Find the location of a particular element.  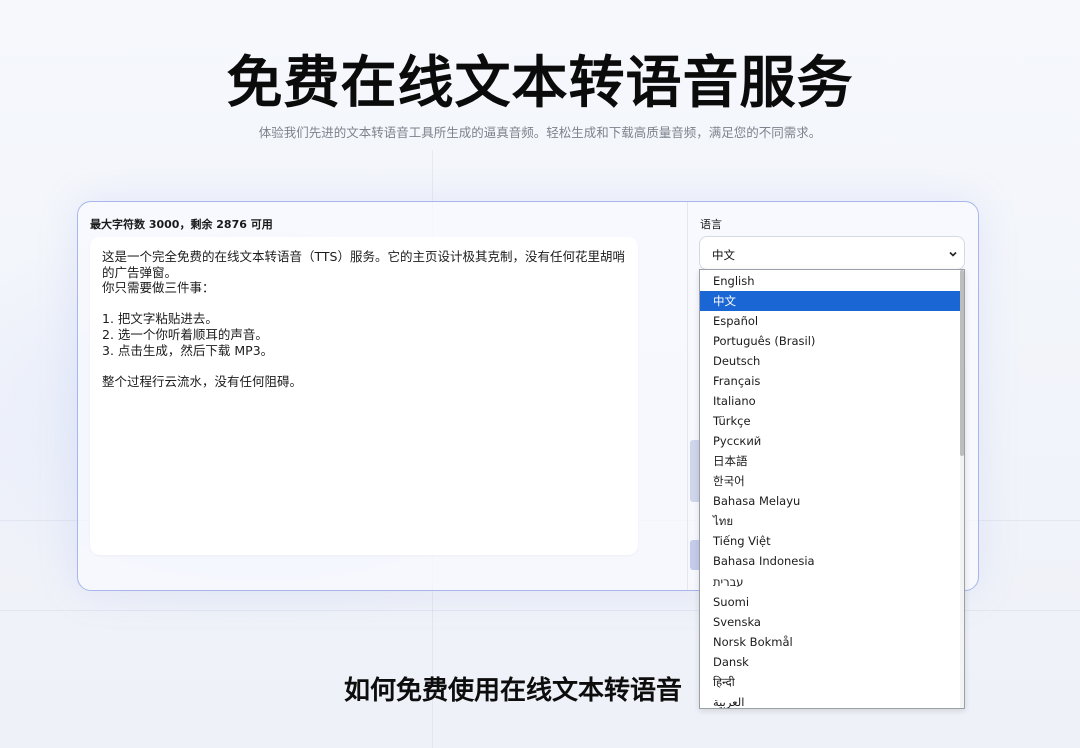

language-option: English is located at coordinates (831, 281).